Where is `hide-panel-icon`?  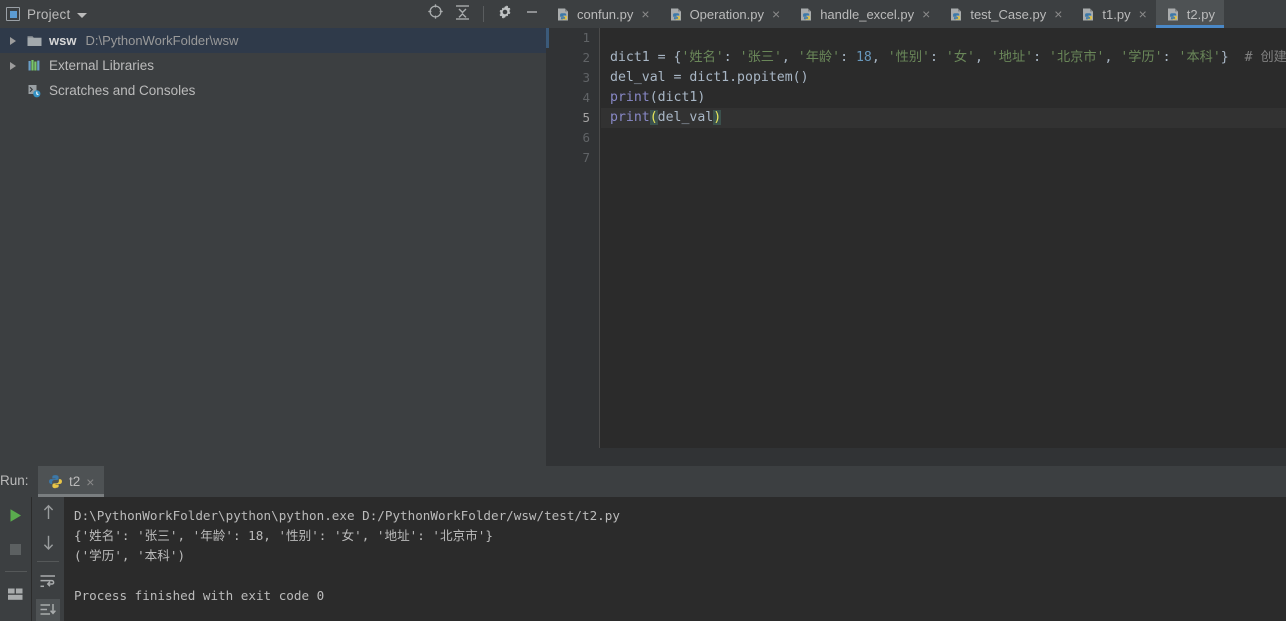
hide-panel-icon is located at coordinates (532, 14).